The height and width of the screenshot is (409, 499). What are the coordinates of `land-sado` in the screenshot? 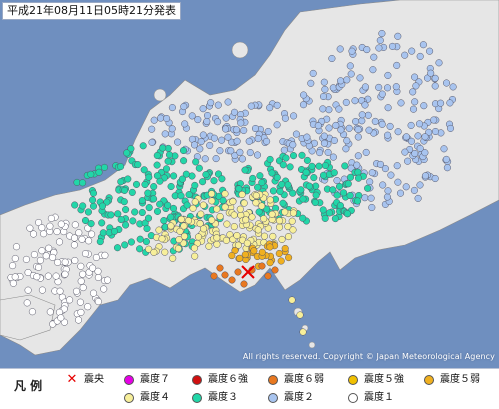 It's located at (240, 50).